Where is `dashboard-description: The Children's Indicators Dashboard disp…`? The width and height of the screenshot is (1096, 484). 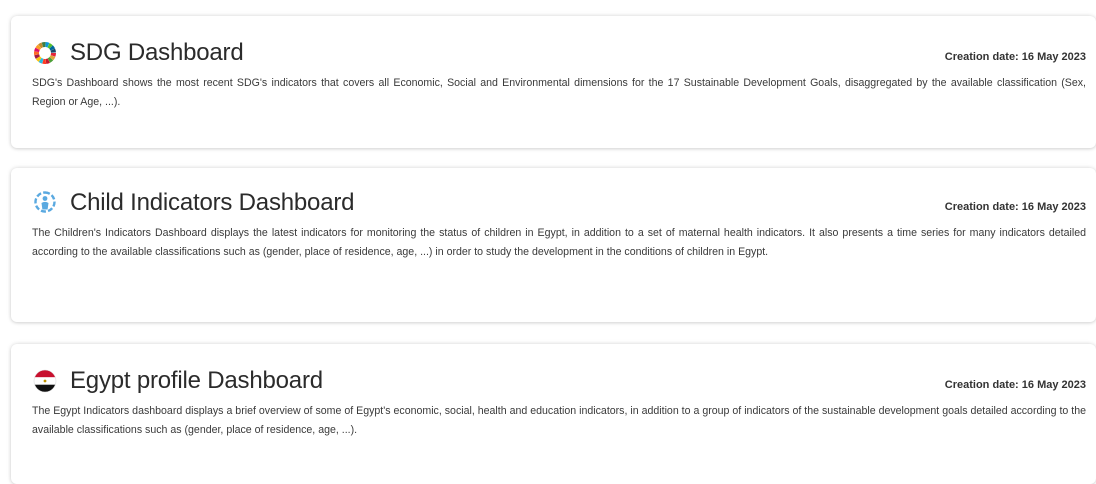 dashboard-description: The Children's Indicators Dashboard disp… is located at coordinates (559, 242).